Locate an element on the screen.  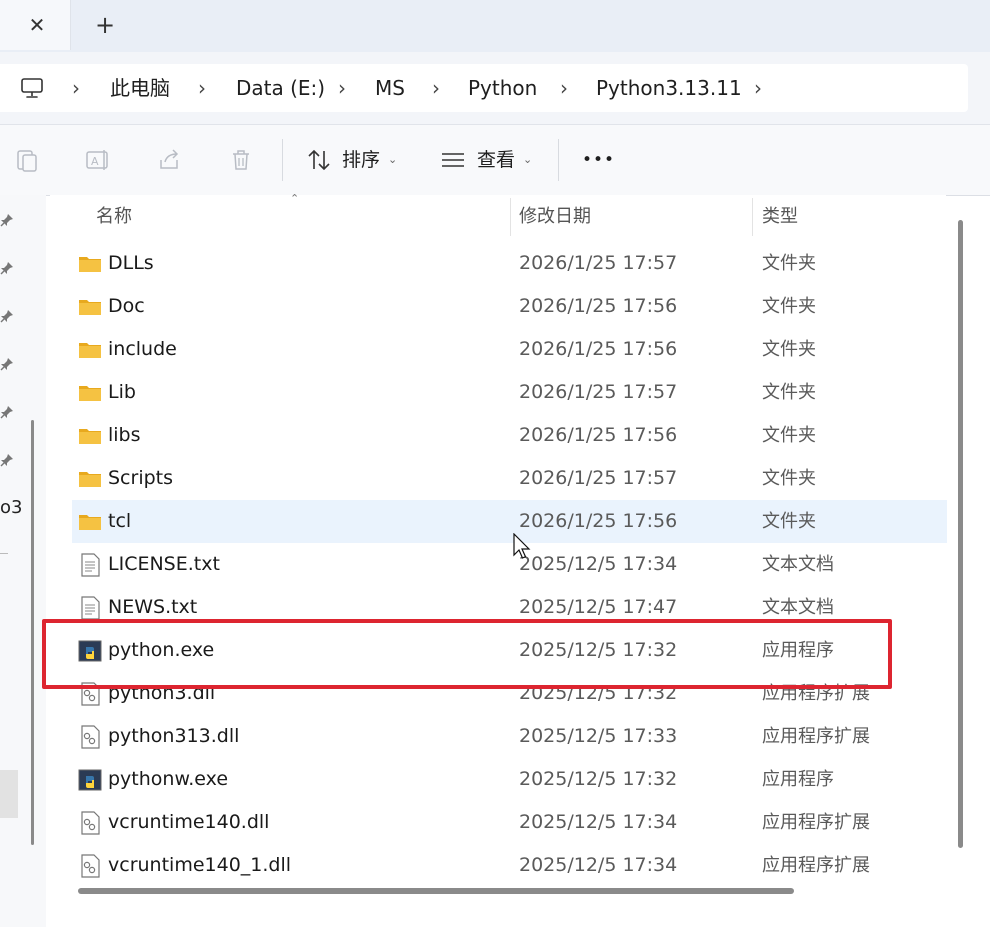
file-row: python313.dll 2025/12/5 17:33 应用程序扩展 is located at coordinates (509, 736).